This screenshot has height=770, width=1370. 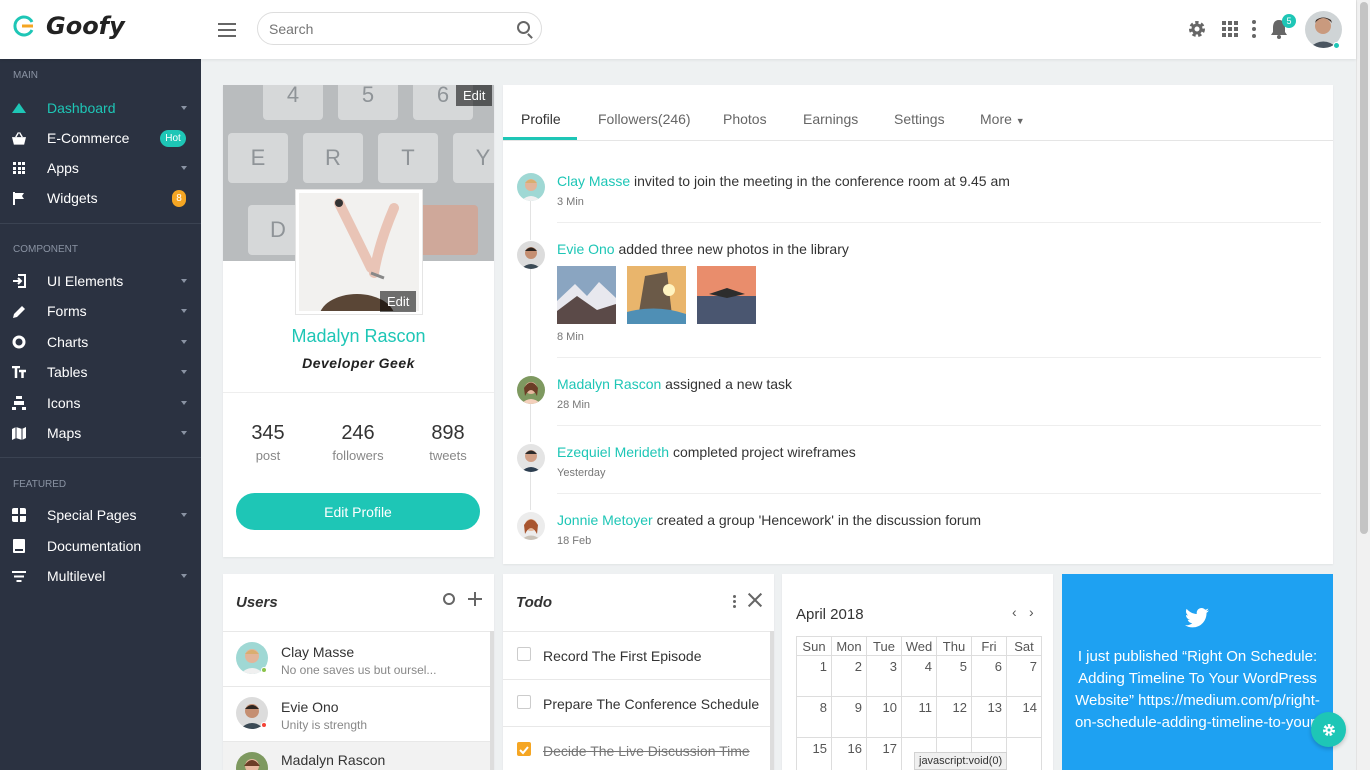 What do you see at coordinates (772, 700) in the screenshot?
I see `todo-scrollbar` at bounding box center [772, 700].